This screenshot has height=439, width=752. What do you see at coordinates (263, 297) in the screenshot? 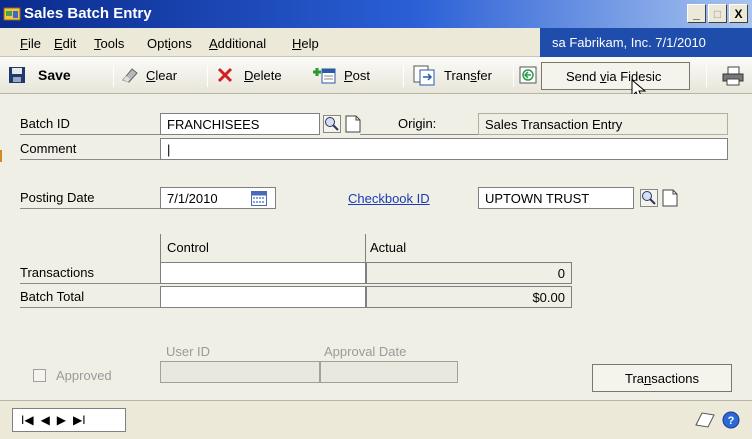
I see `batch-total-control-field` at bounding box center [263, 297].